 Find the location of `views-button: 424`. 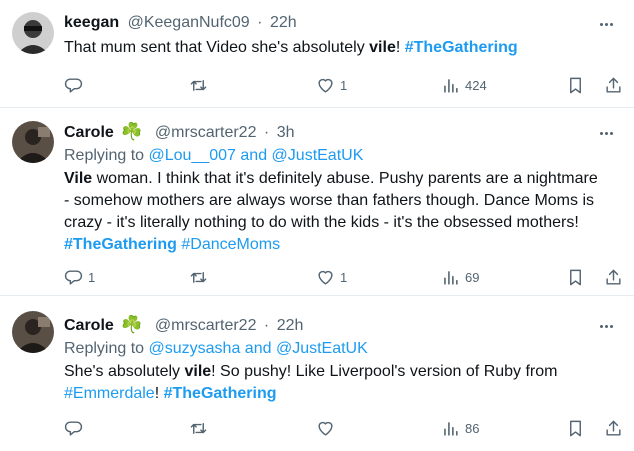

views-button: 424 is located at coordinates (464, 85).